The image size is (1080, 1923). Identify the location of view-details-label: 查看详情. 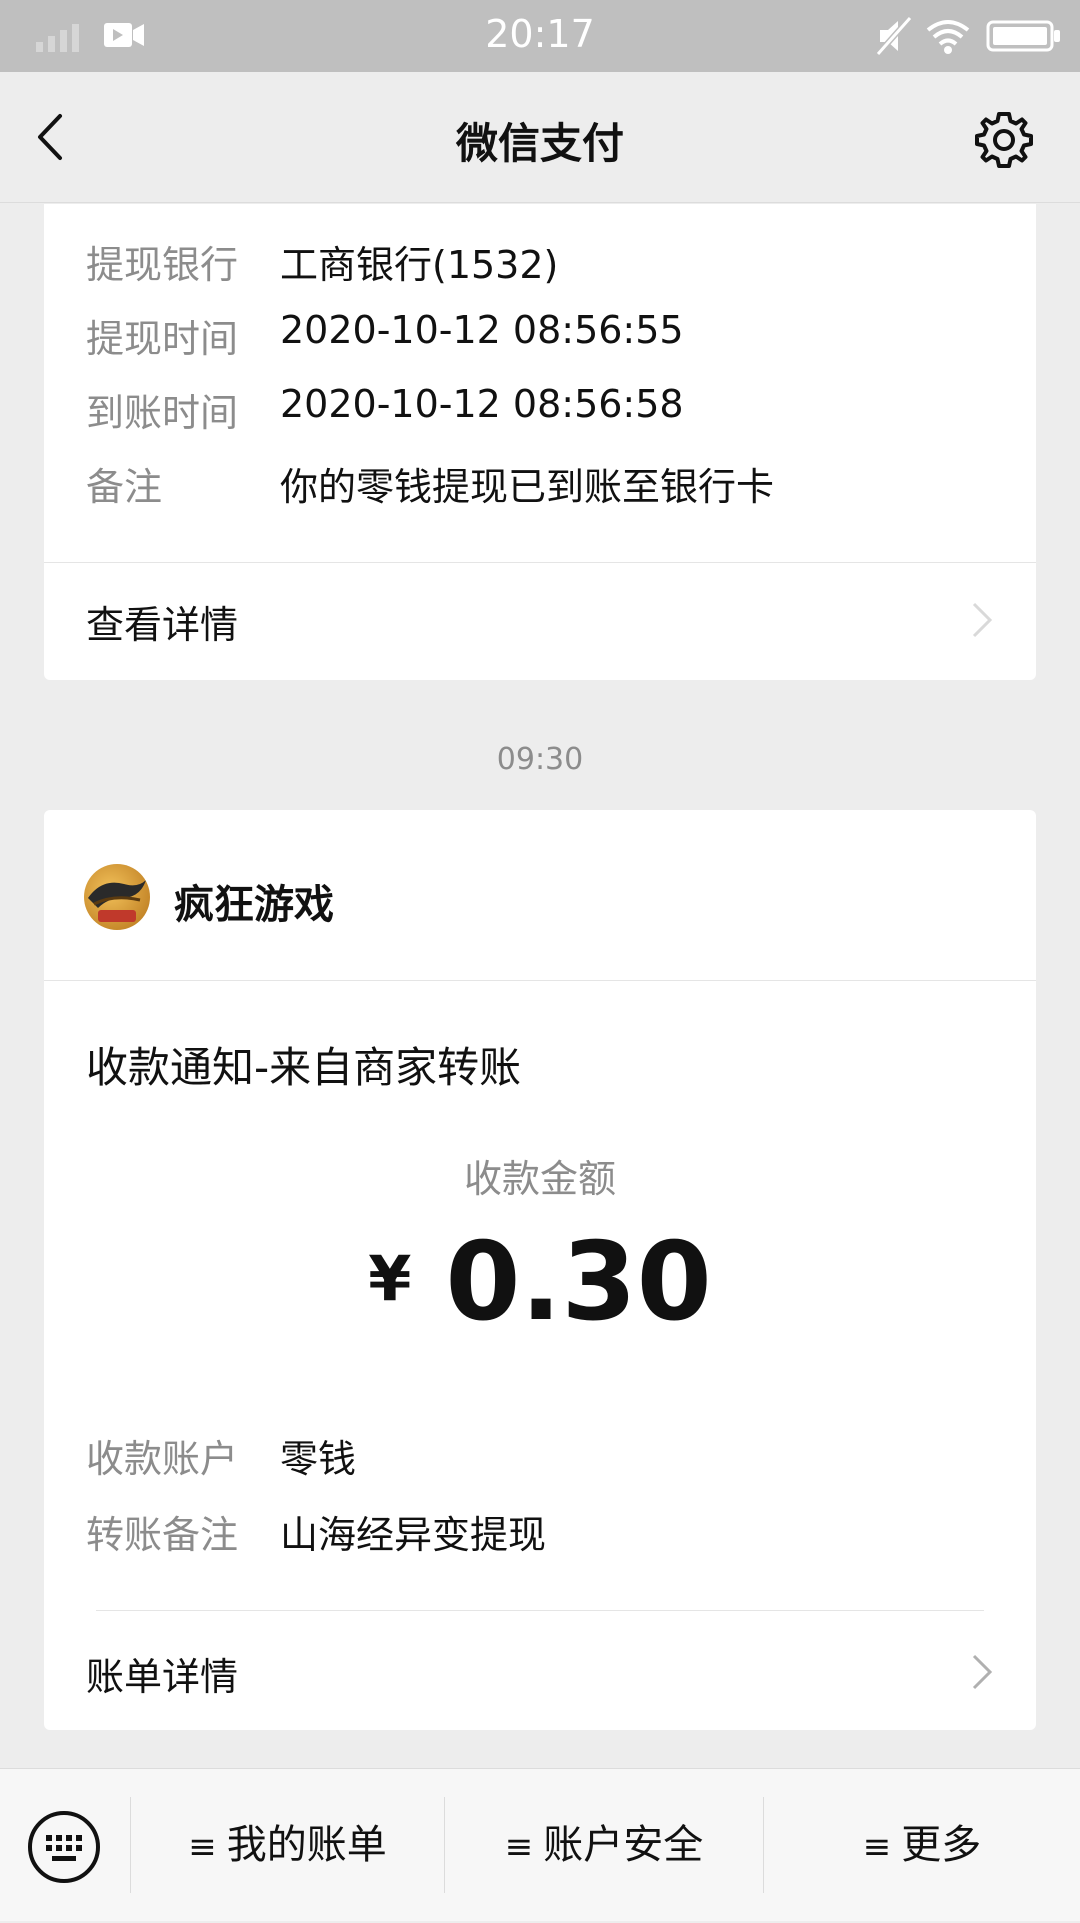
(162, 625).